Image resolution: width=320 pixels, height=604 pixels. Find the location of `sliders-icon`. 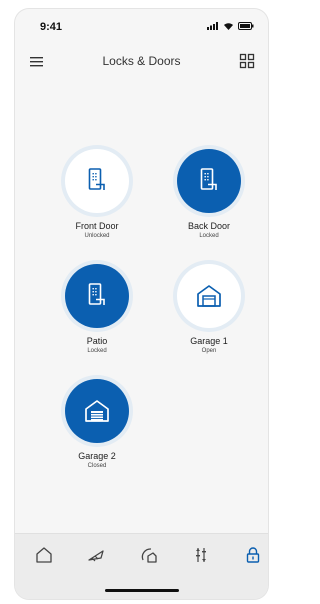

sliders-icon is located at coordinates (201, 555).